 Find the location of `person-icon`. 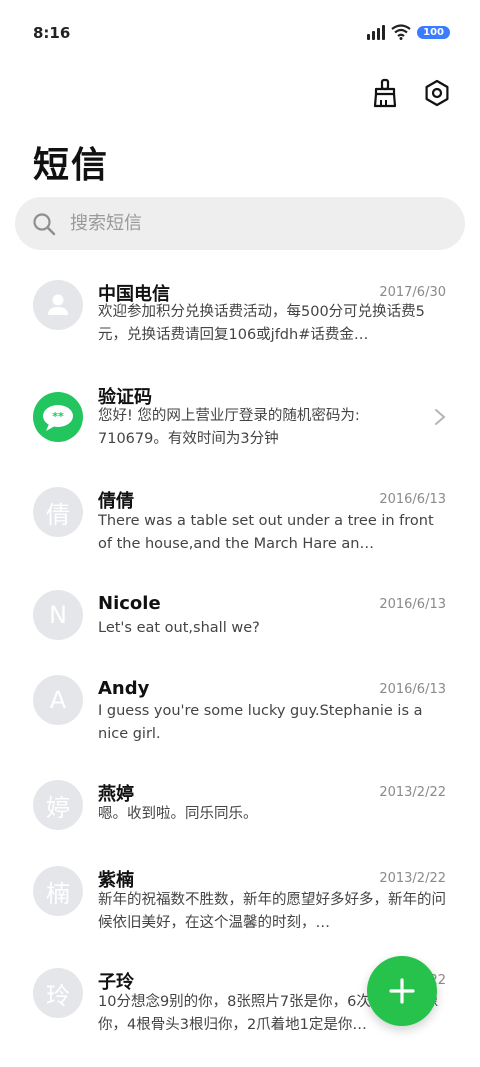

person-icon is located at coordinates (58, 304).